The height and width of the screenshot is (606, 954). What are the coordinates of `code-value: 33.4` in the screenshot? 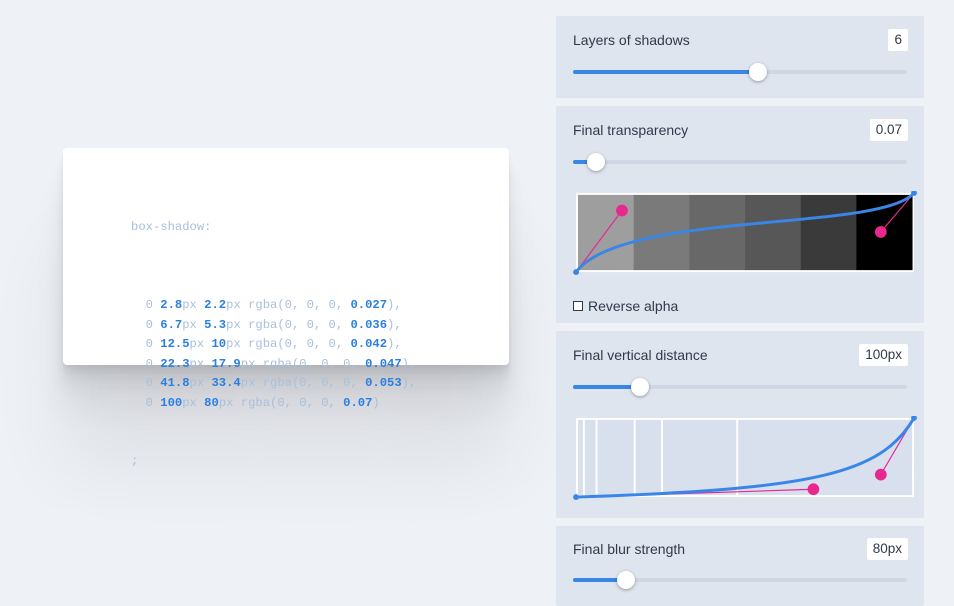 It's located at (226, 383).